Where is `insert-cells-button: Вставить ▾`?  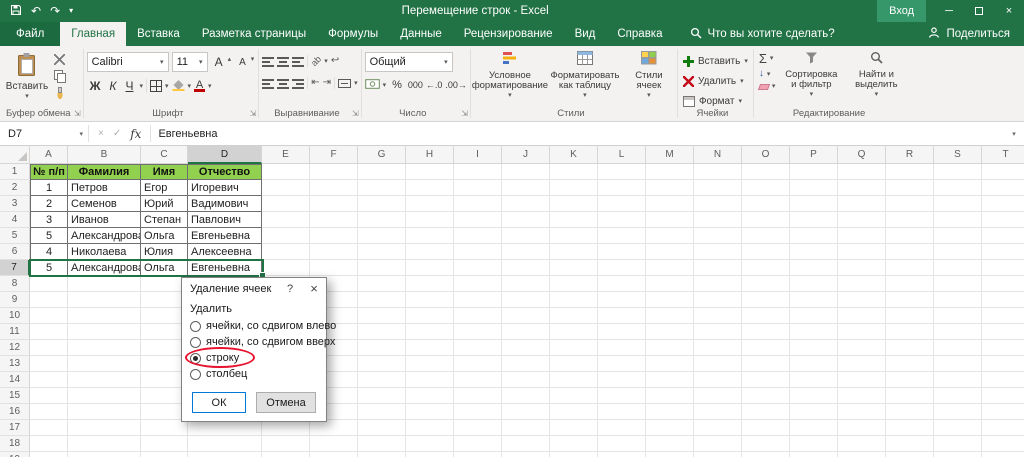 insert-cells-button: Вставить ▾ is located at coordinates (715, 61).